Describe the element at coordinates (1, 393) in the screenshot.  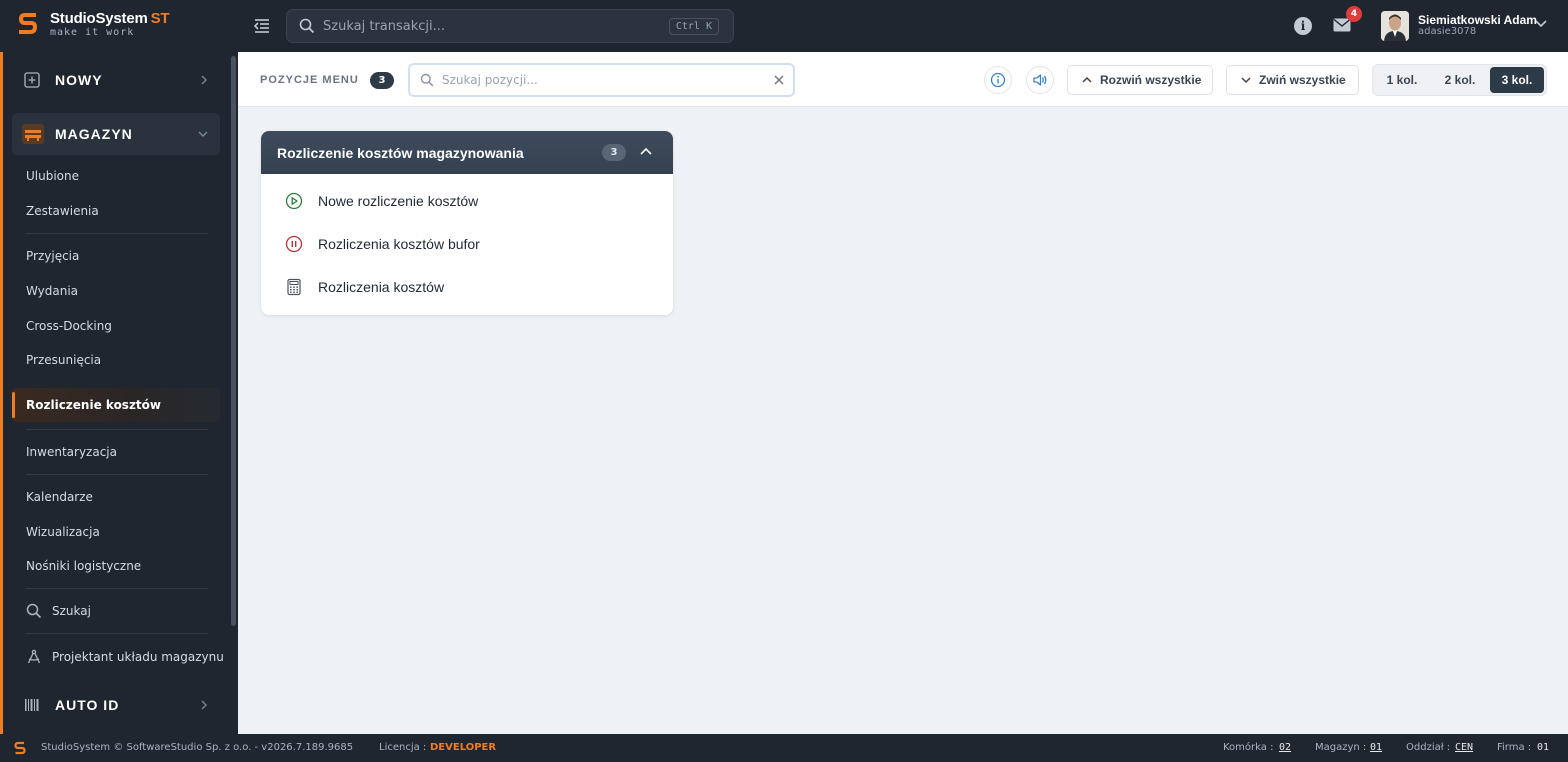
I see `sidebar-accent-bar` at that location.